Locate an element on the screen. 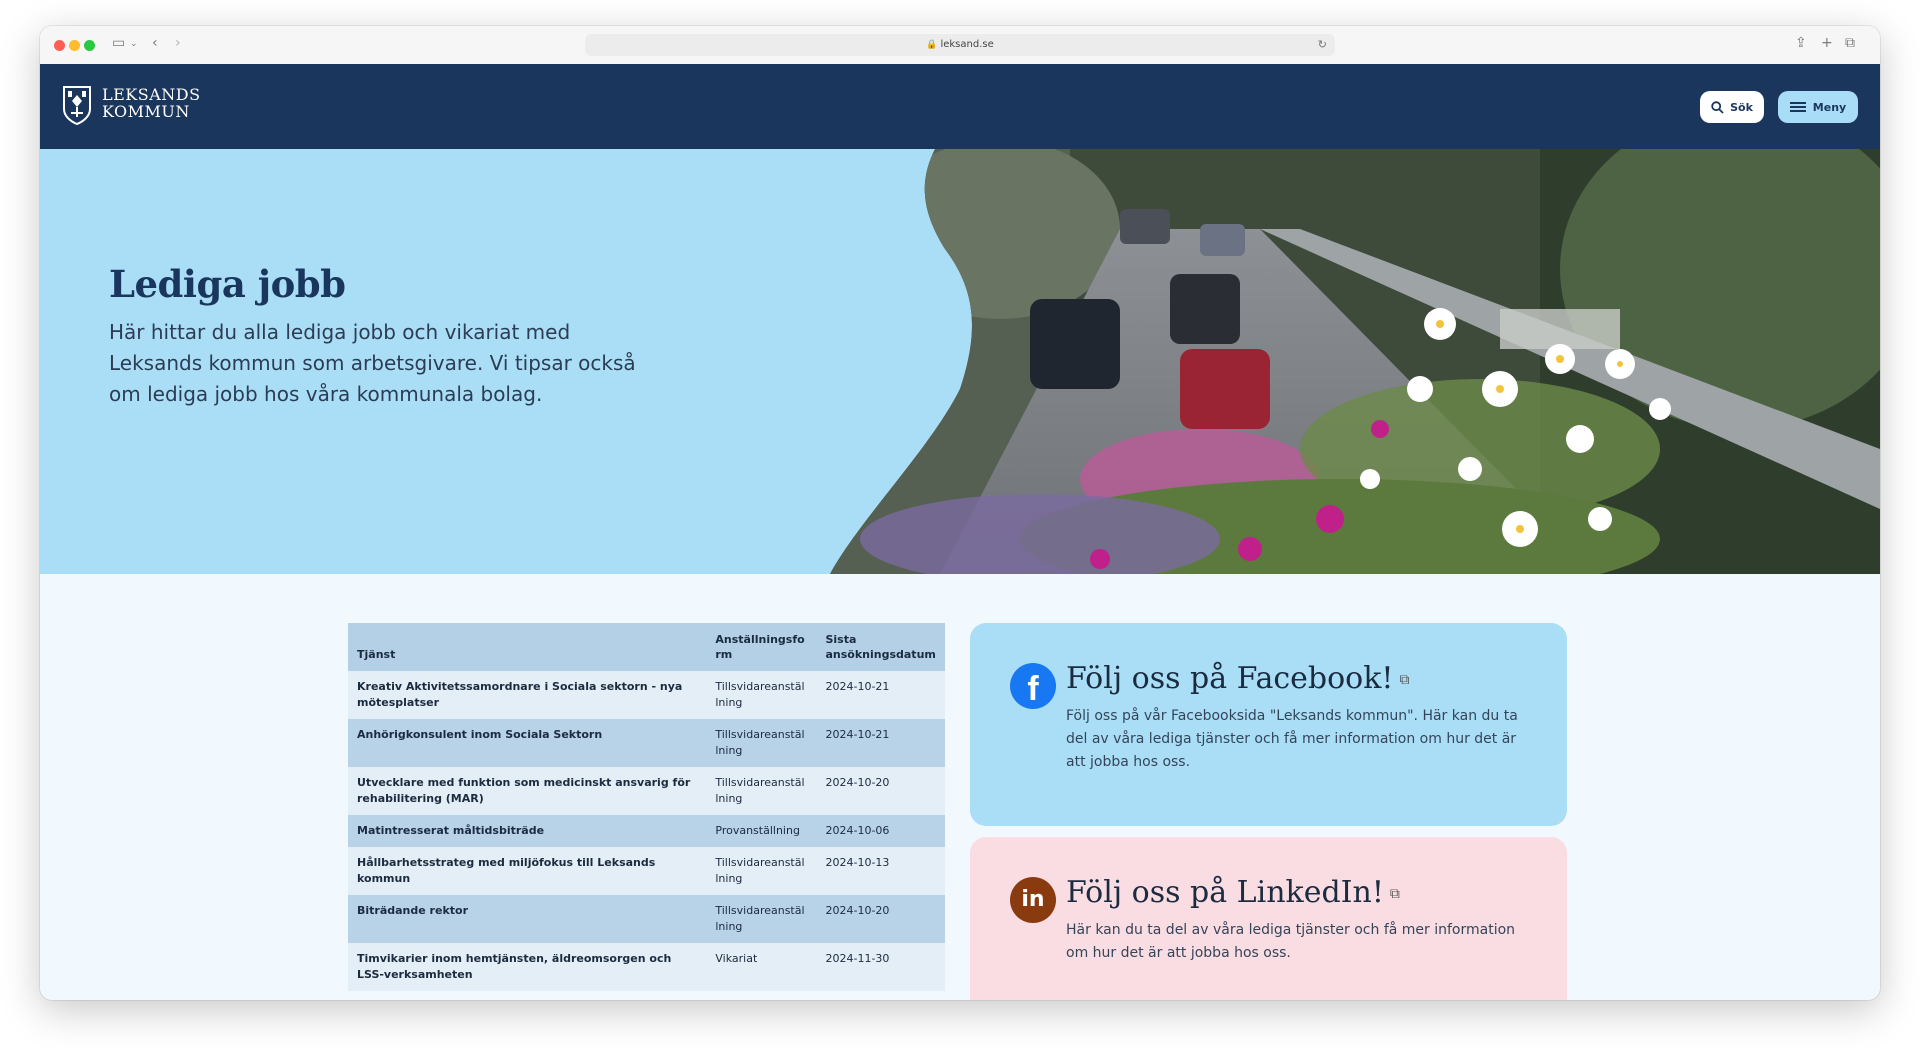 This screenshot has width=1920, height=1053. browser-toolbar: ▭ ⌄ ‹ › 🔒 leksand.se ↻ ⇪ + ⧉ is located at coordinates (960, 45).